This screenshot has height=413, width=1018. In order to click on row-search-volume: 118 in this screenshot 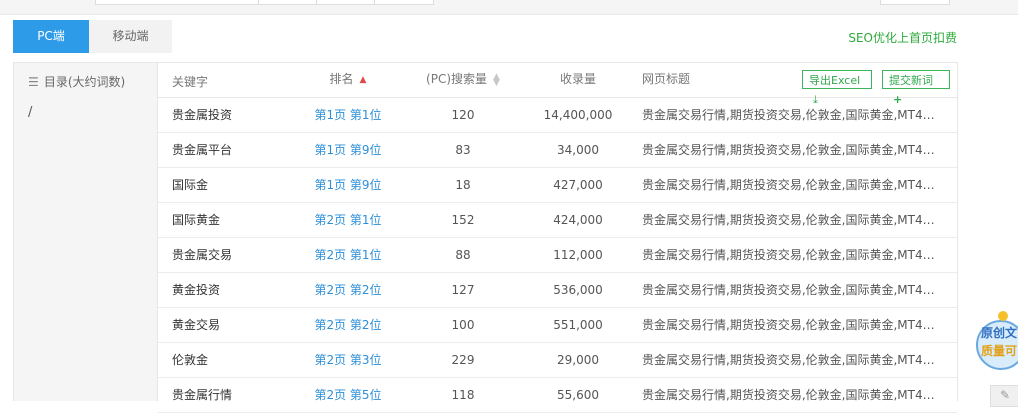, I will do `click(463, 395)`.